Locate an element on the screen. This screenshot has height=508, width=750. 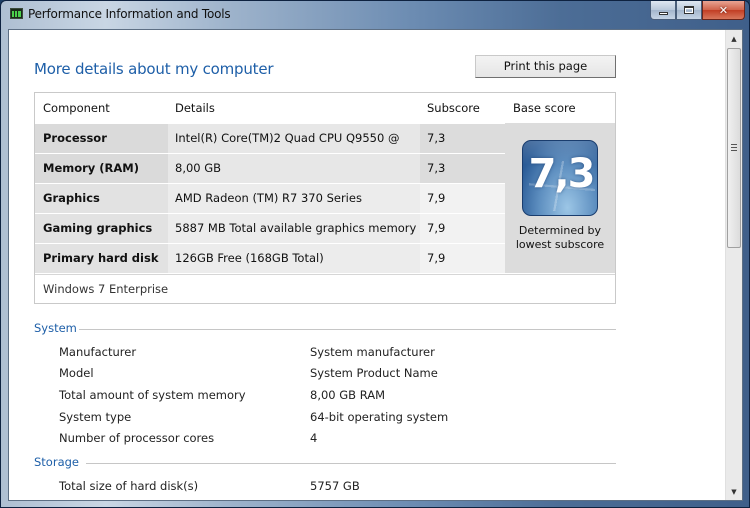
base-score-caption: Determined by lowest subscore is located at coordinates (560, 238).